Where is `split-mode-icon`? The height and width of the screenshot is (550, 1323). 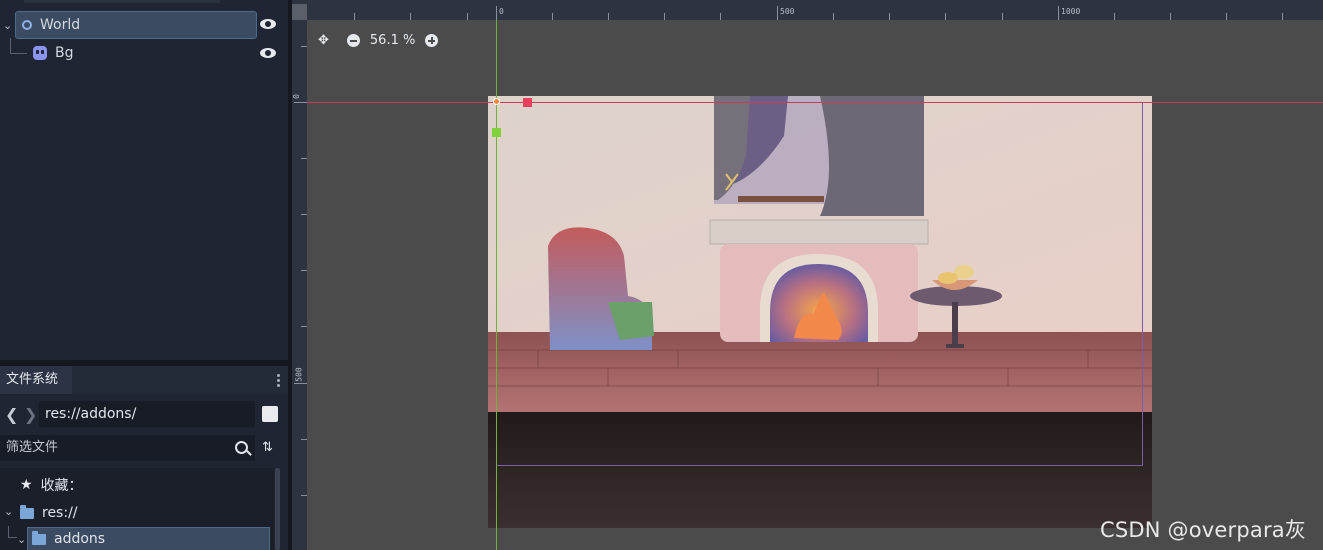
split-mode-icon is located at coordinates (270, 414).